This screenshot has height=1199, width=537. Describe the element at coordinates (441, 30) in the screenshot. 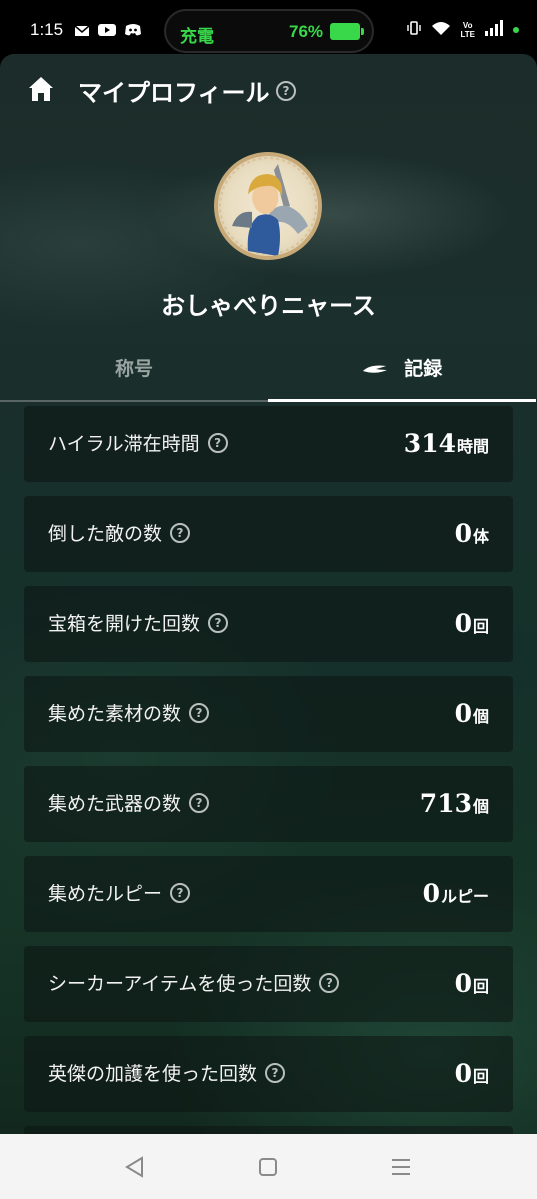

I see `wifi-icon` at that location.